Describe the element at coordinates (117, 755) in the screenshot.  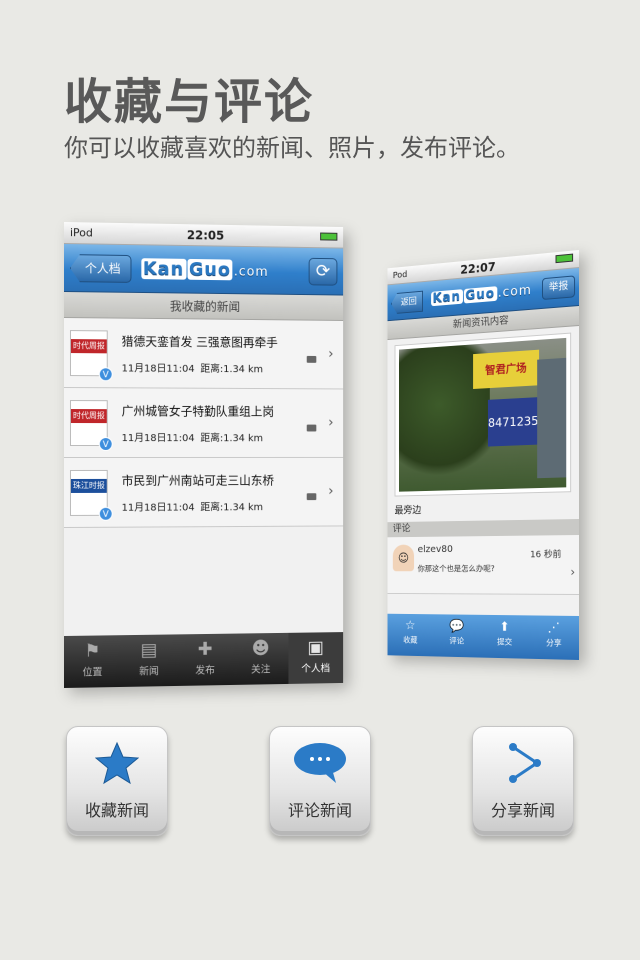
I see `star-icon` at that location.